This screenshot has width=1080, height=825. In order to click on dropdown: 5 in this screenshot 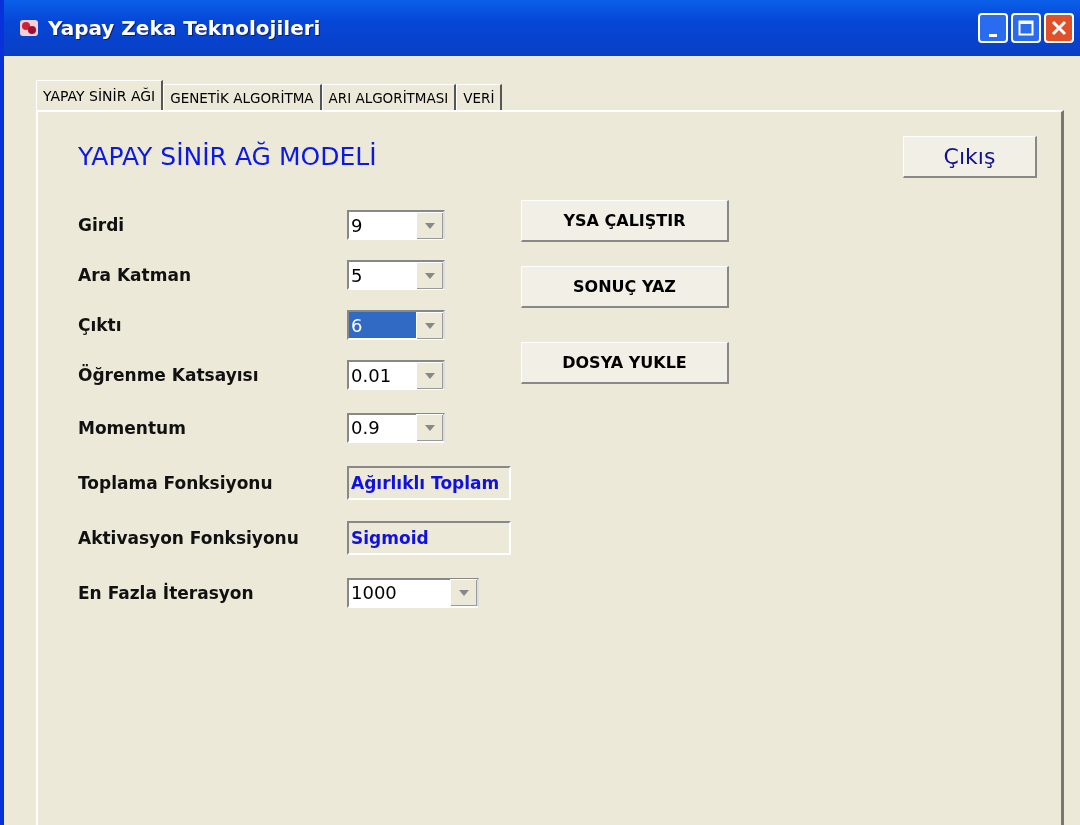, I will do `click(396, 275)`.